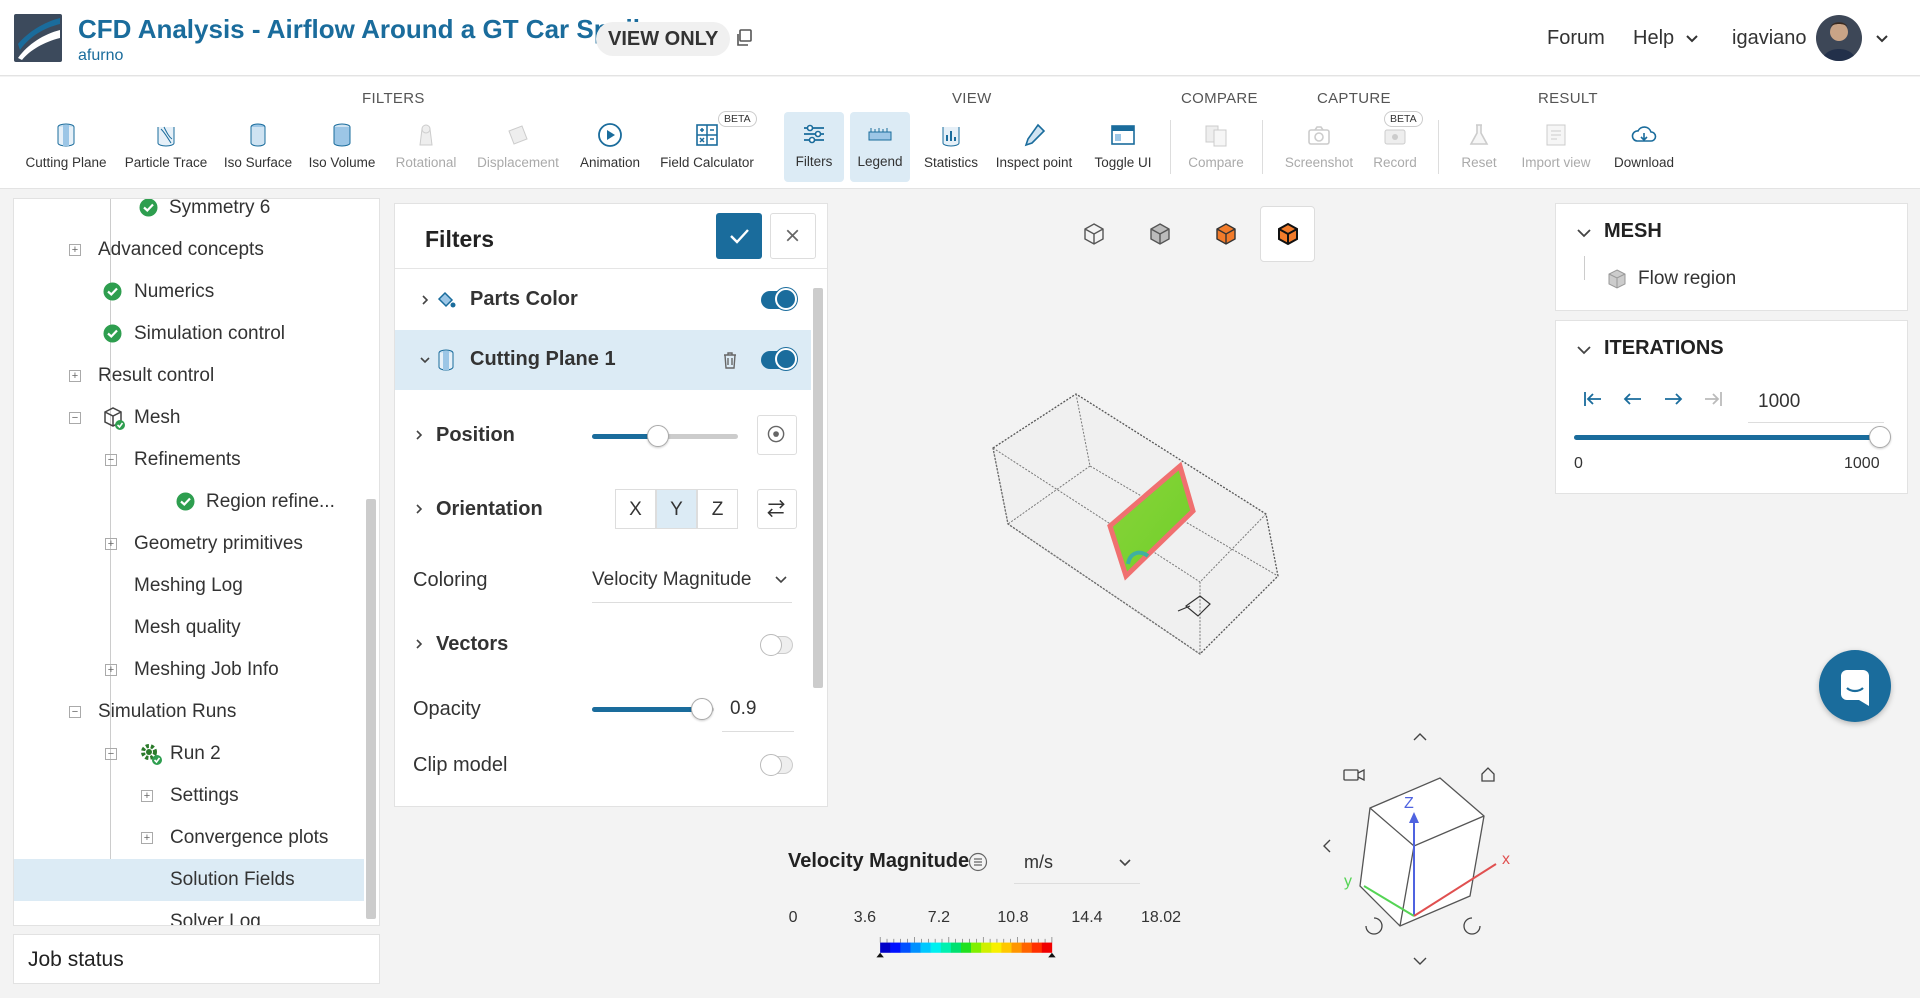 The height and width of the screenshot is (998, 1920). I want to click on parts-color-row: Parts Color, so click(603, 300).